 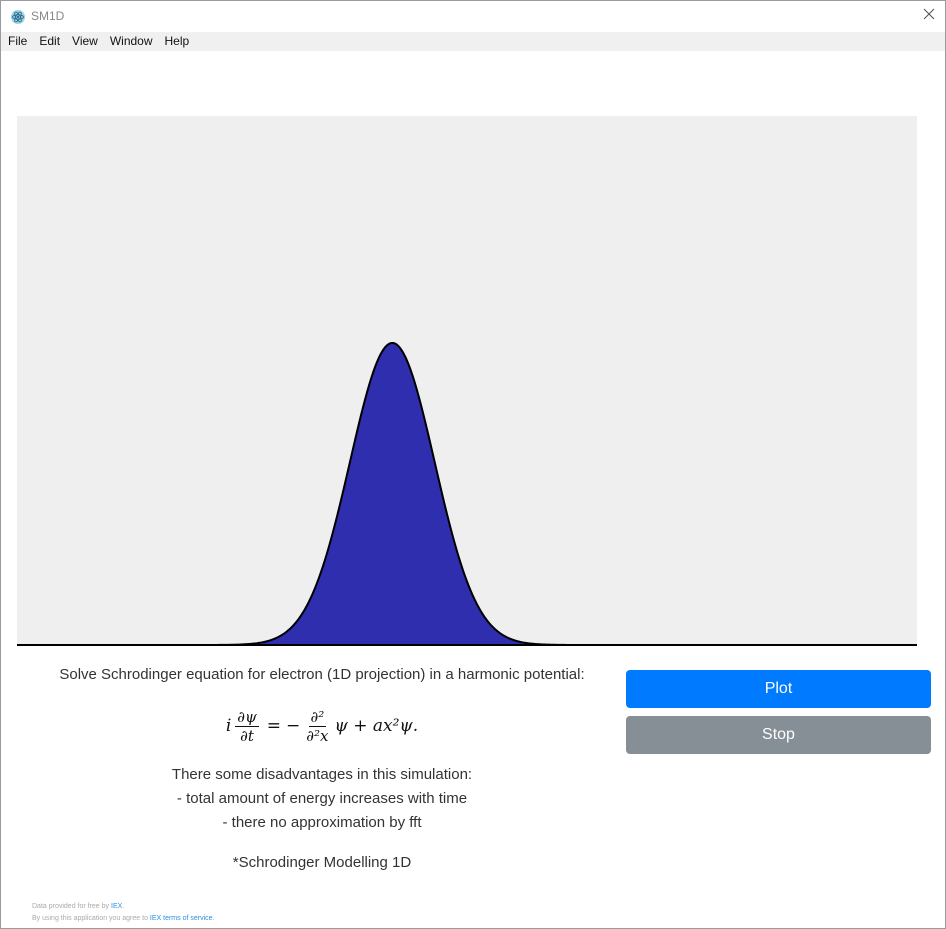 I want to click on attribution-line-1: Data provided for free by IEX., so click(x=123, y=907).